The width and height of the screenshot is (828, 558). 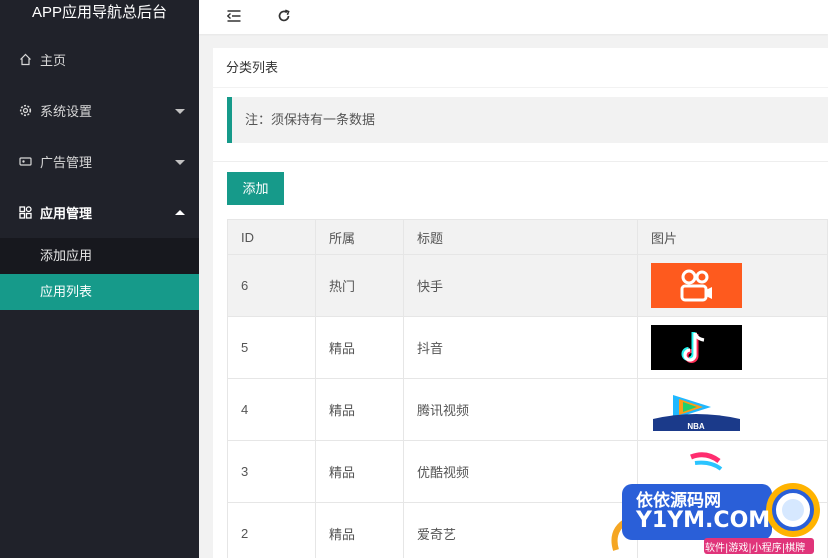 I want to click on tencent-video-logo: NBA, so click(x=696, y=409).